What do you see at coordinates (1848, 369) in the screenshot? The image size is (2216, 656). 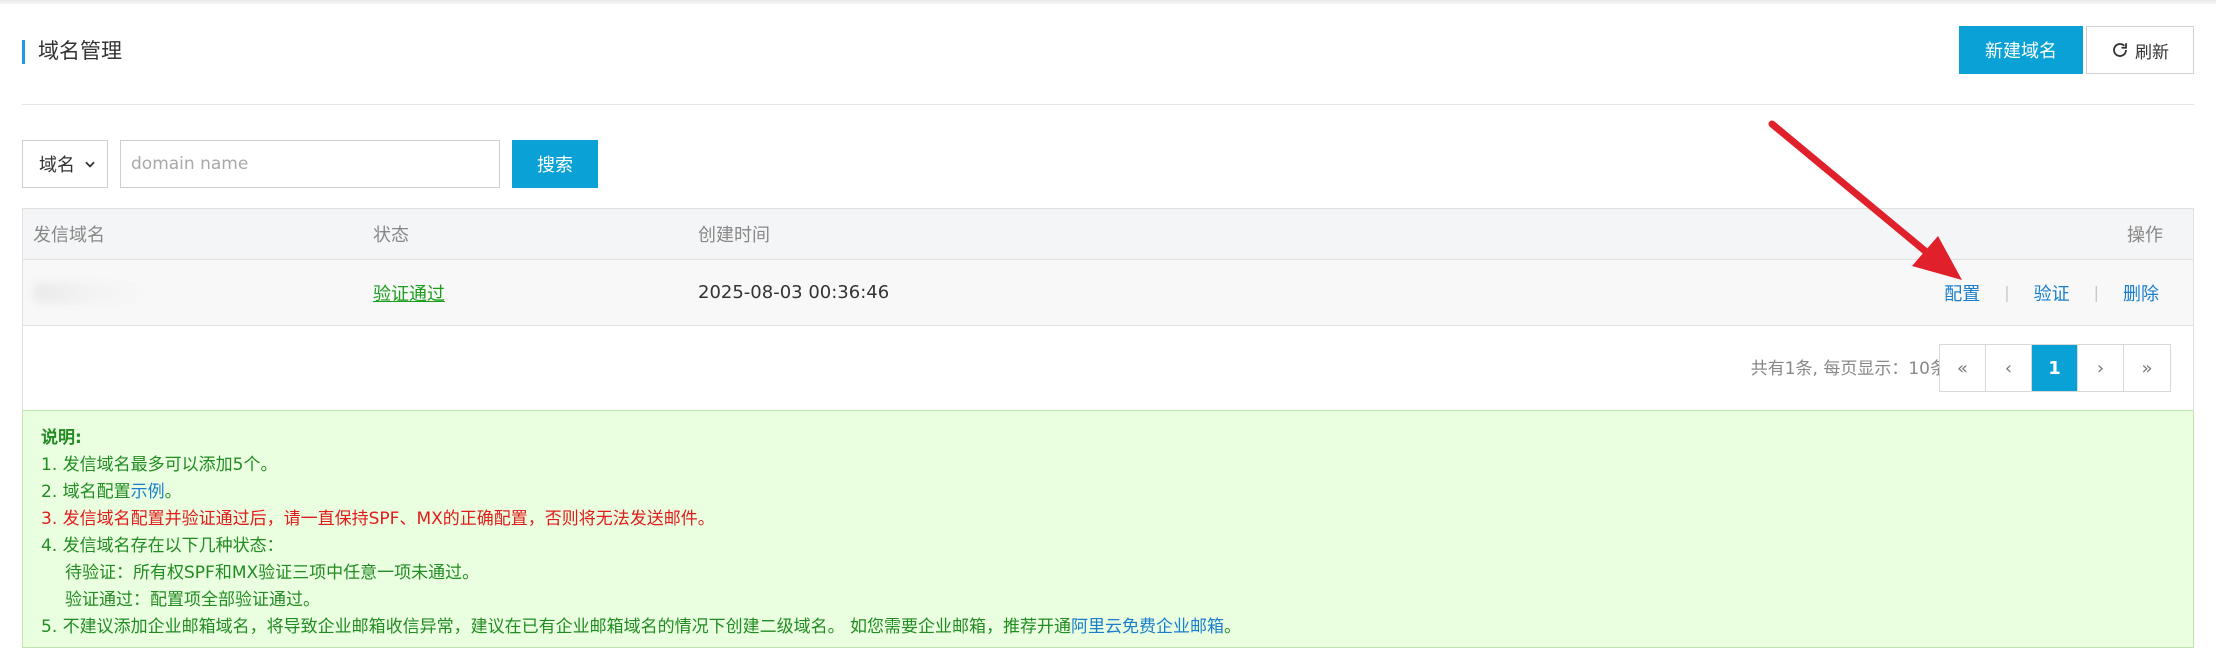 I see `pagination-info: 共有1条, 每页显示：10条` at bounding box center [1848, 369].